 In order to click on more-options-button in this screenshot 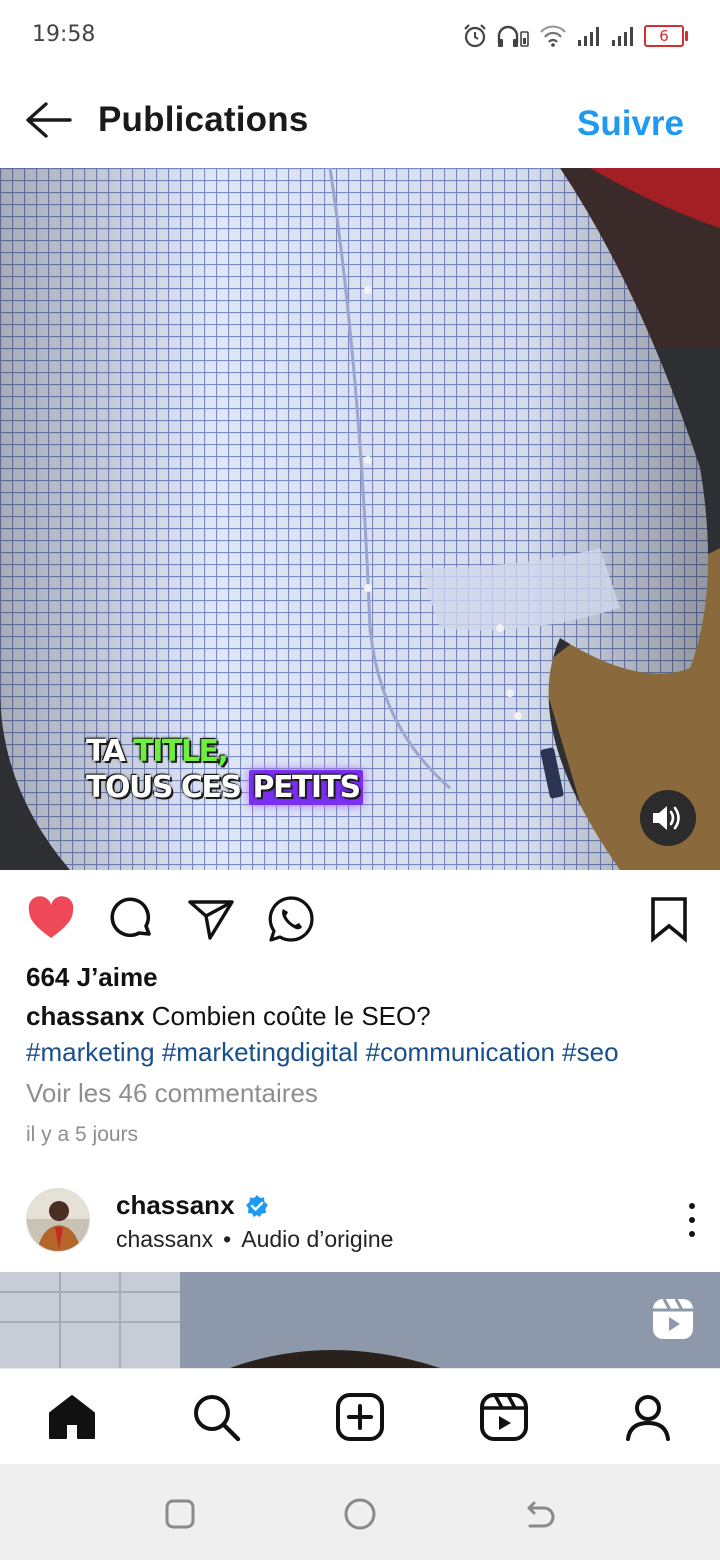, I will do `click(692, 1220)`.